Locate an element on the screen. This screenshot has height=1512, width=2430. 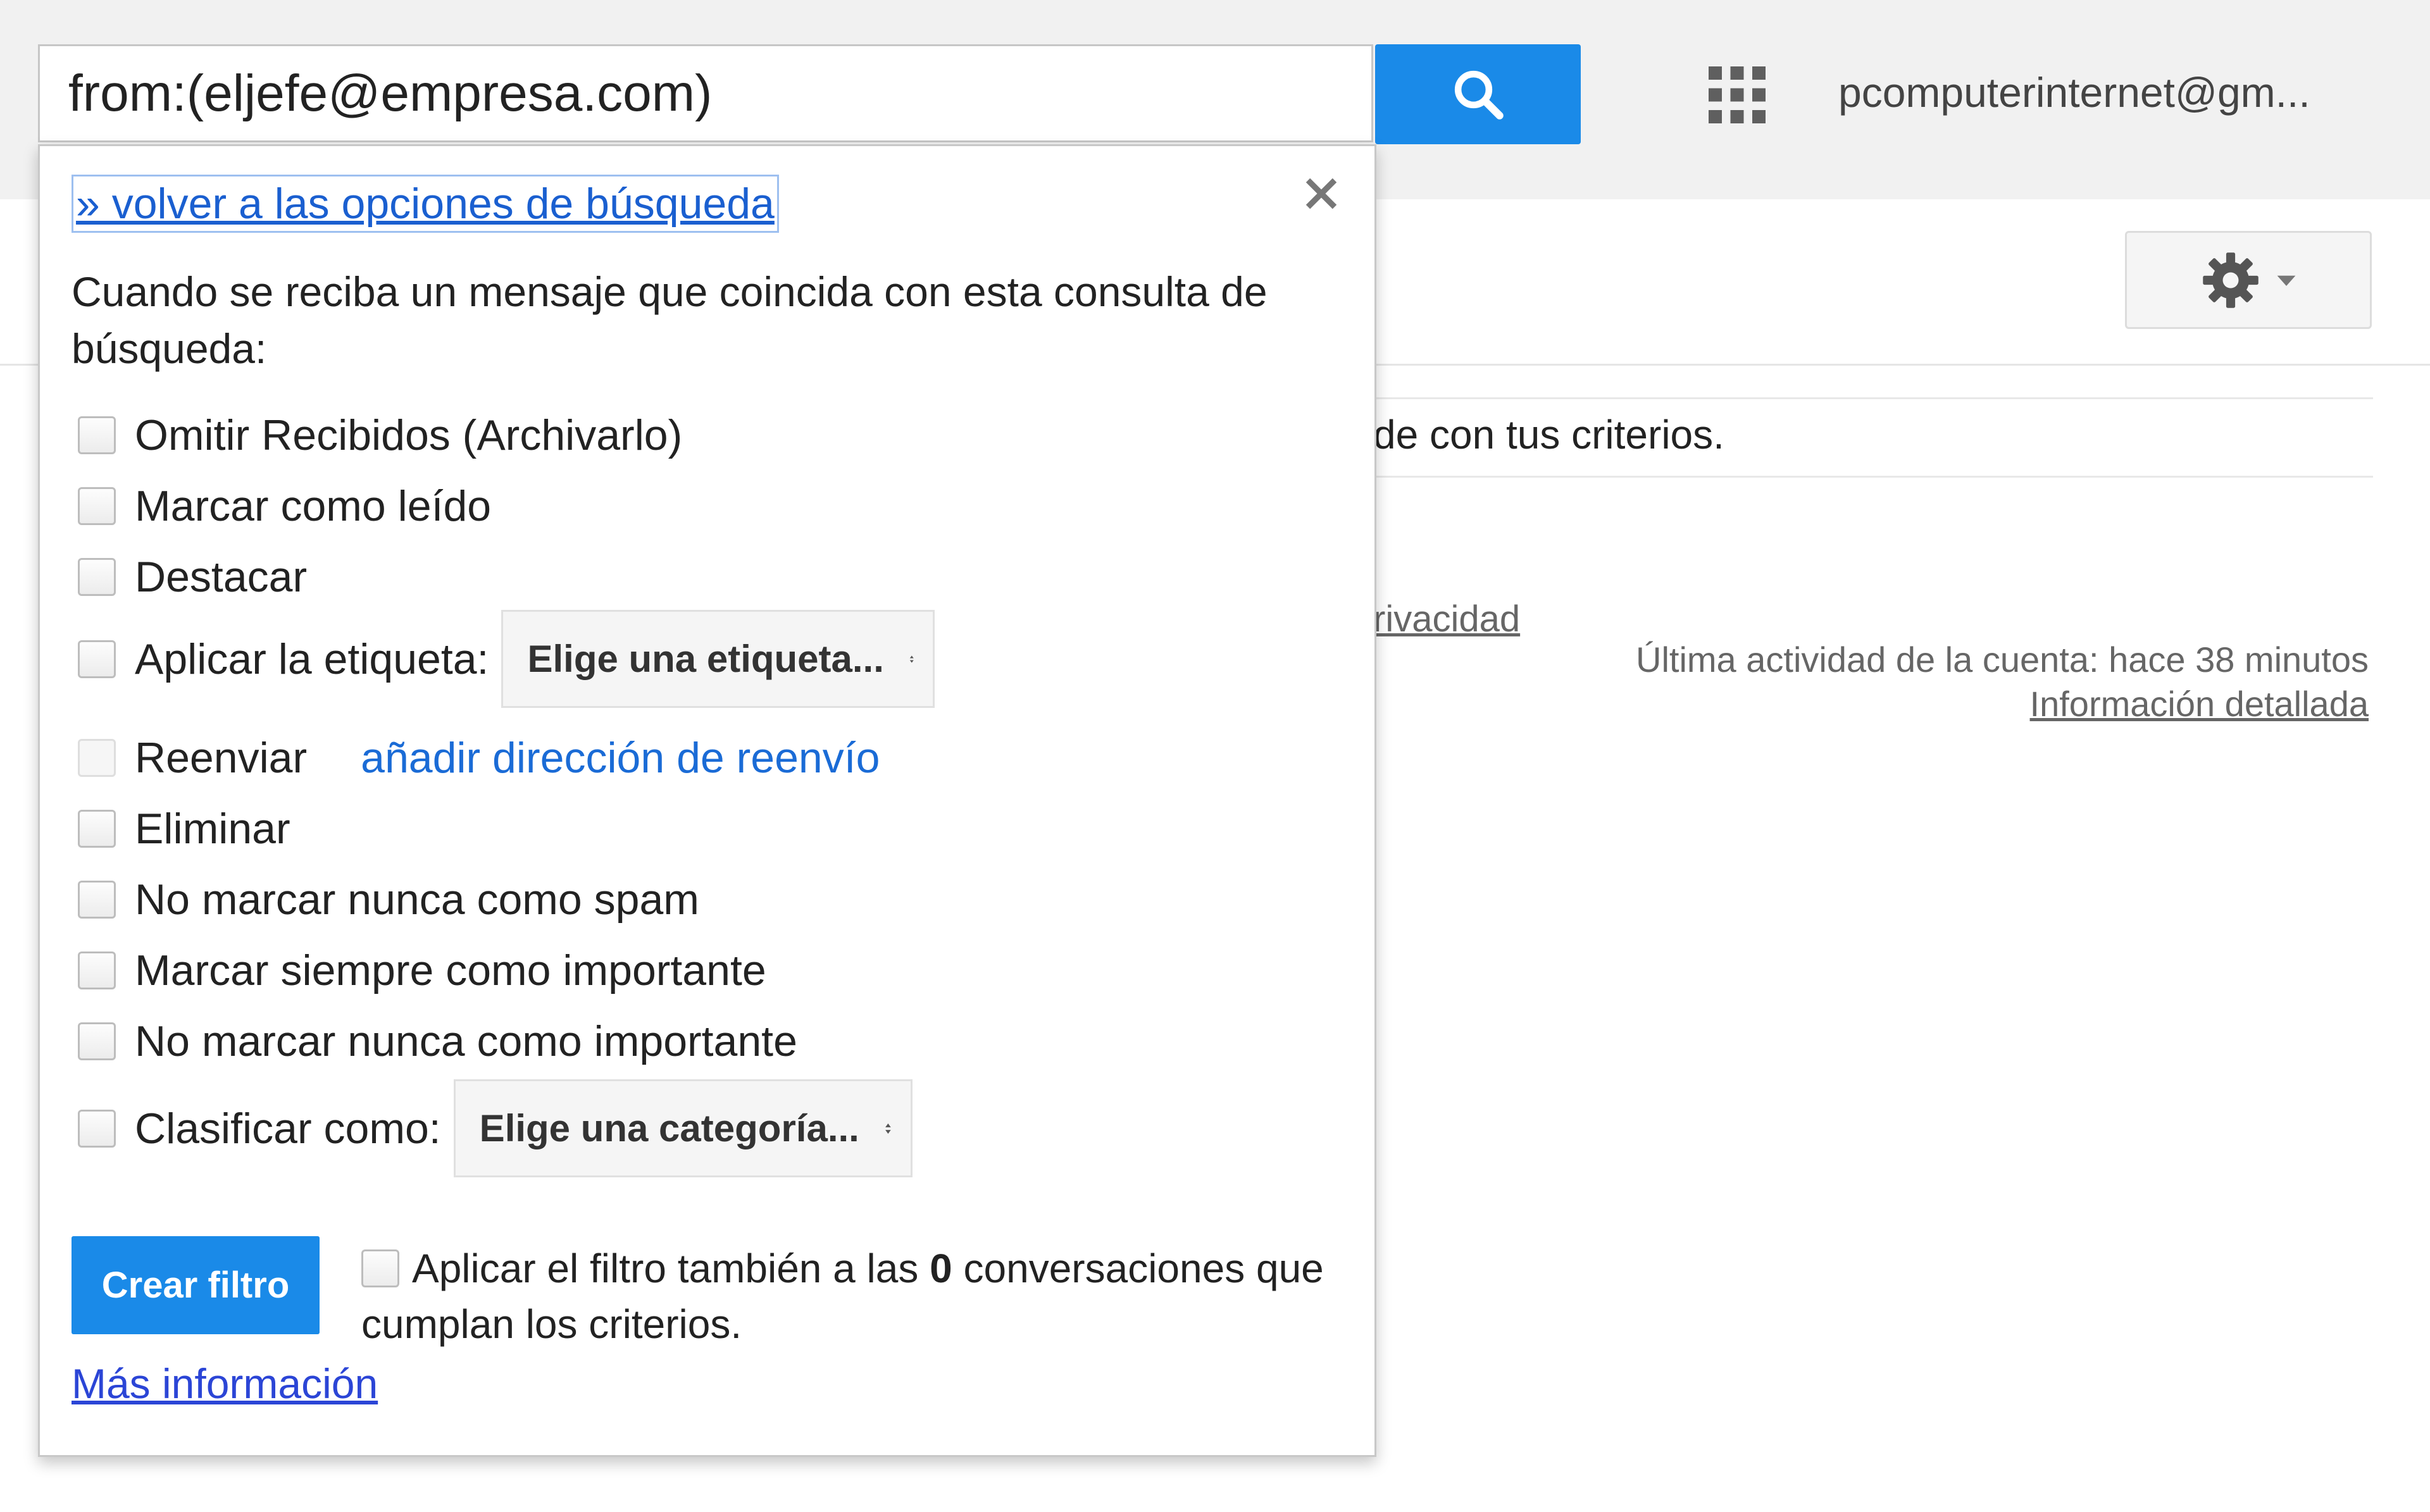
gear-icon is located at coordinates (2231, 280).